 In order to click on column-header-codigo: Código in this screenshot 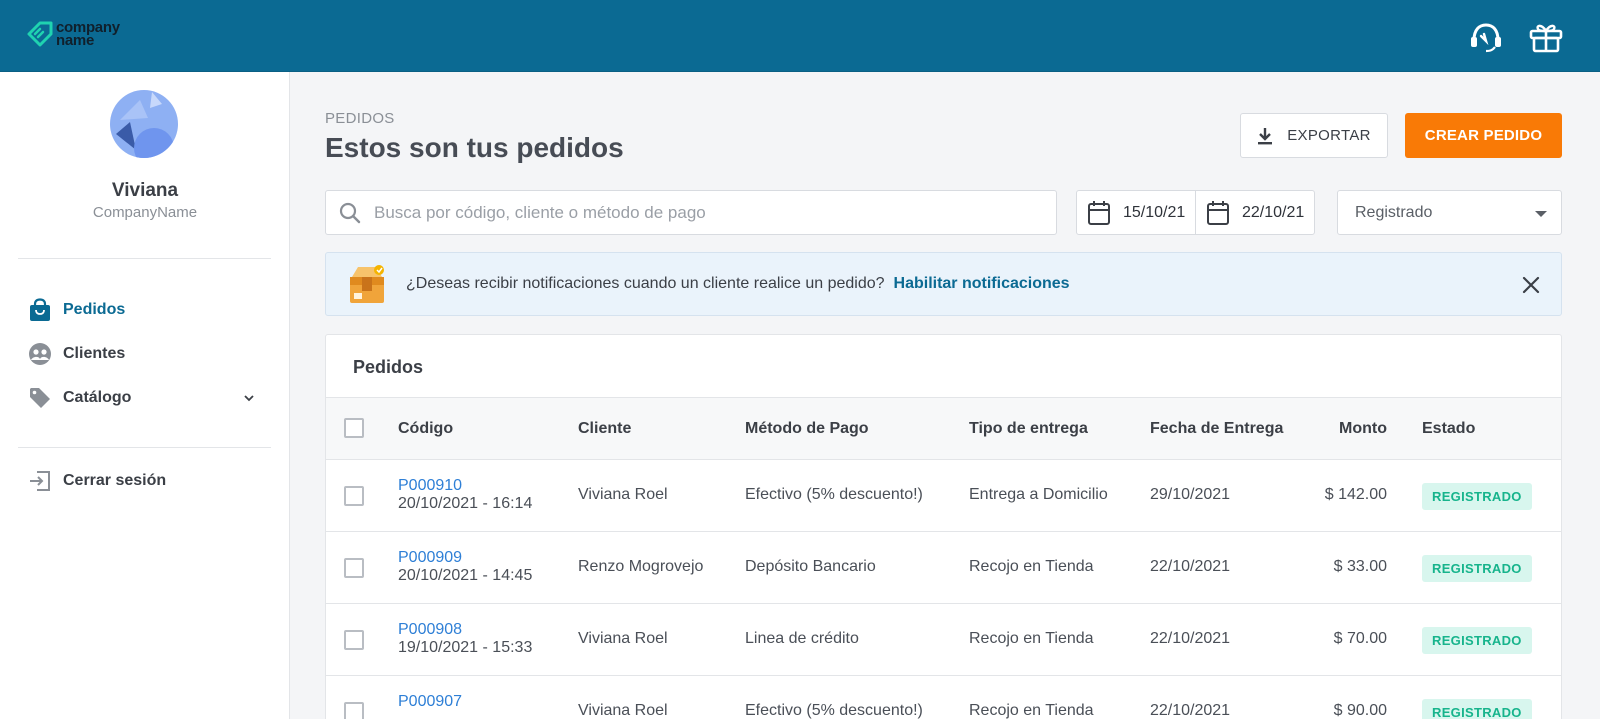, I will do `click(425, 429)`.